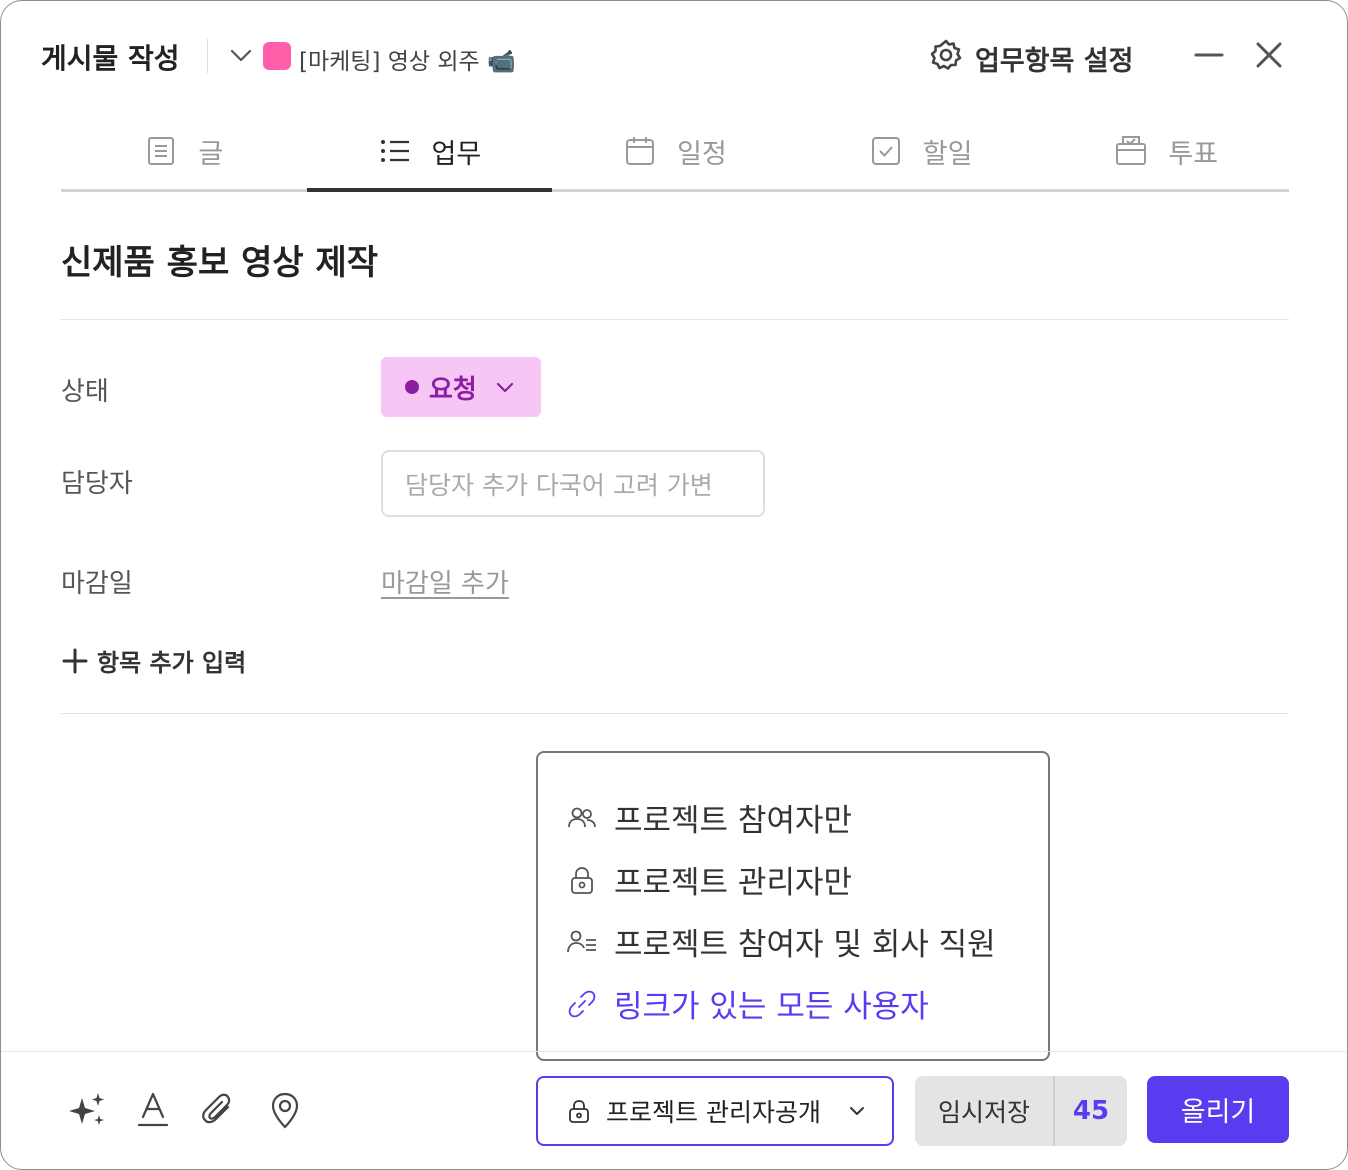 The image size is (1348, 1170). I want to click on text-format-icon, so click(153, 1110).